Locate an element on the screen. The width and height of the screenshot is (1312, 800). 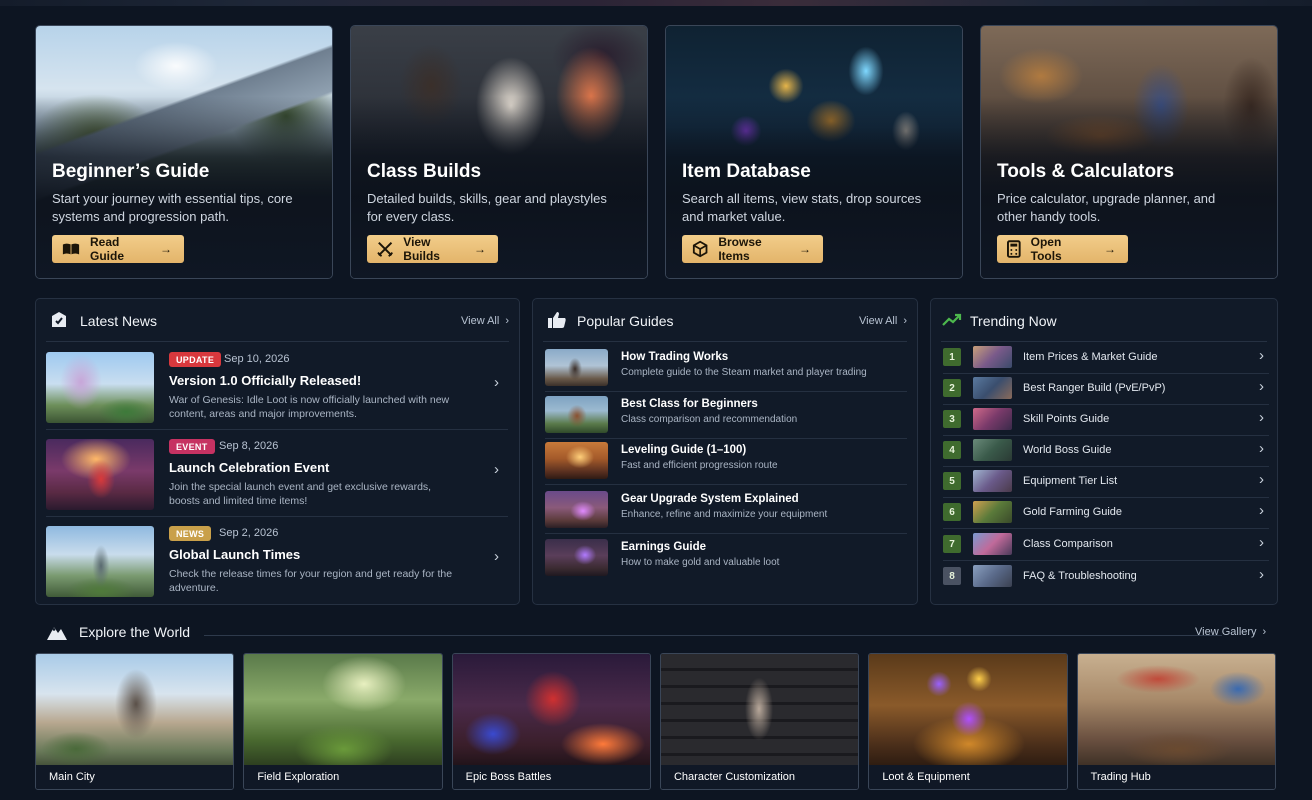
view-builds-label: View Builds is located at coordinates (421, 249).